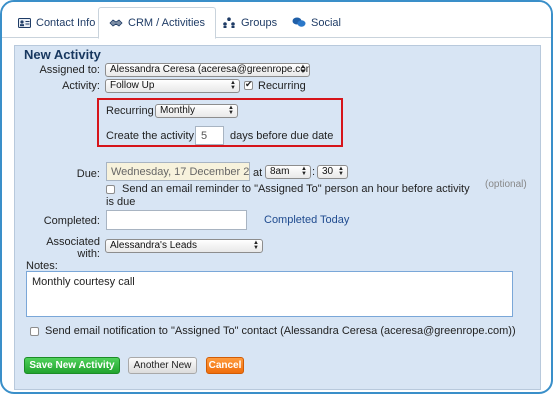 The image size is (555, 396). I want to click on assigned-to-label: Assigned to:, so click(69, 70).